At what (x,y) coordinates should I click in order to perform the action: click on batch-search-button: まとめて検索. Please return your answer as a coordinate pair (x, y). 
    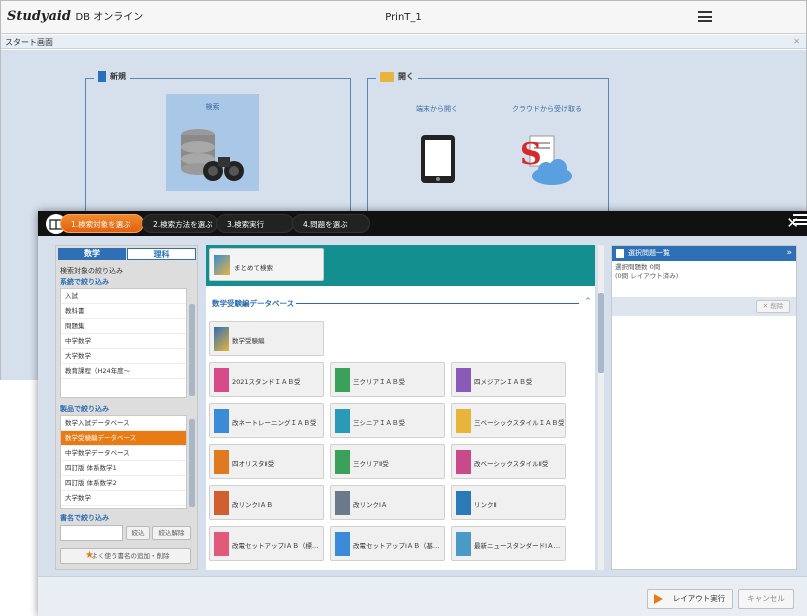
    Looking at the image, I should click on (266, 264).